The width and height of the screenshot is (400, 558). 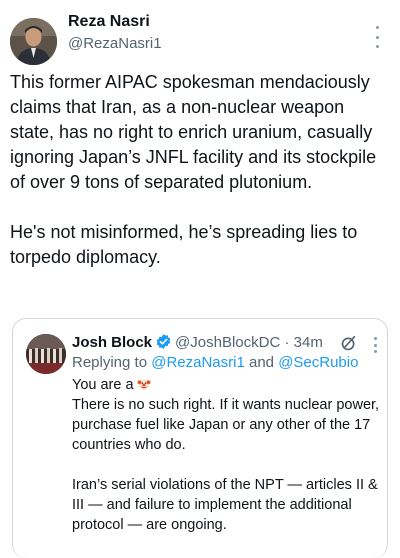 I want to click on more-icon, so click(x=377, y=37).